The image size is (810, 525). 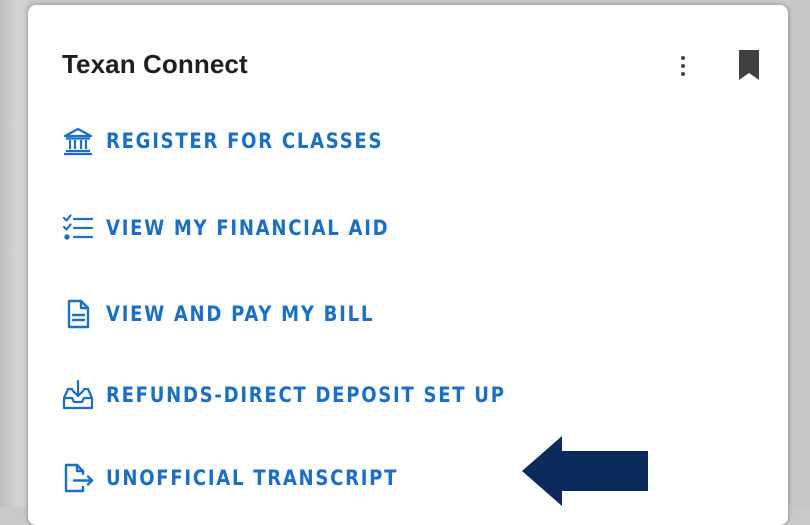 I want to click on link-label: VIEW AND PAY MY BILL, so click(x=240, y=314).